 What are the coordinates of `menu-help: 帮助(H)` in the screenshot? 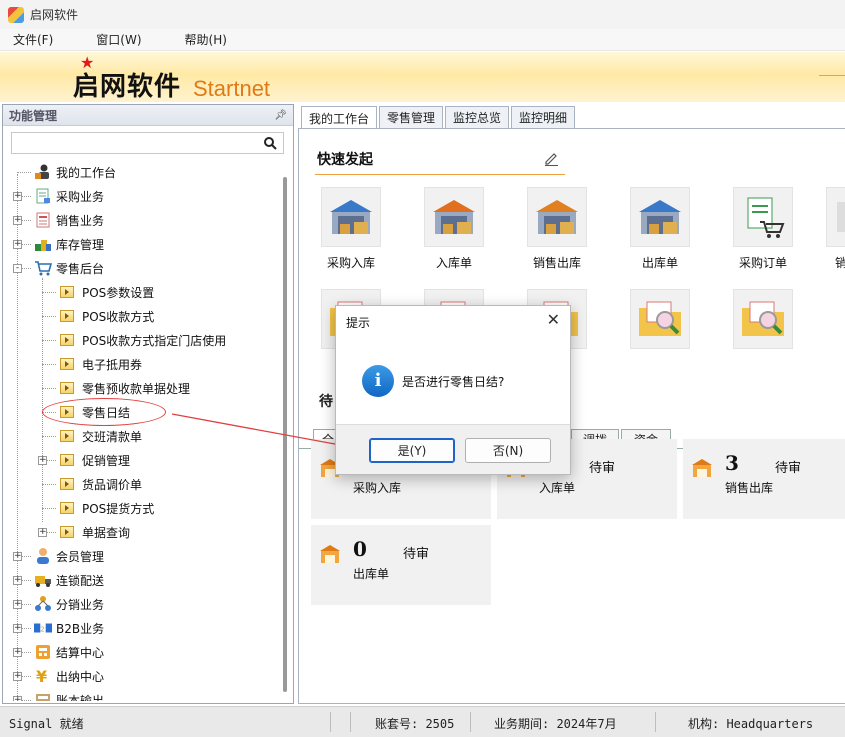 It's located at (206, 39).